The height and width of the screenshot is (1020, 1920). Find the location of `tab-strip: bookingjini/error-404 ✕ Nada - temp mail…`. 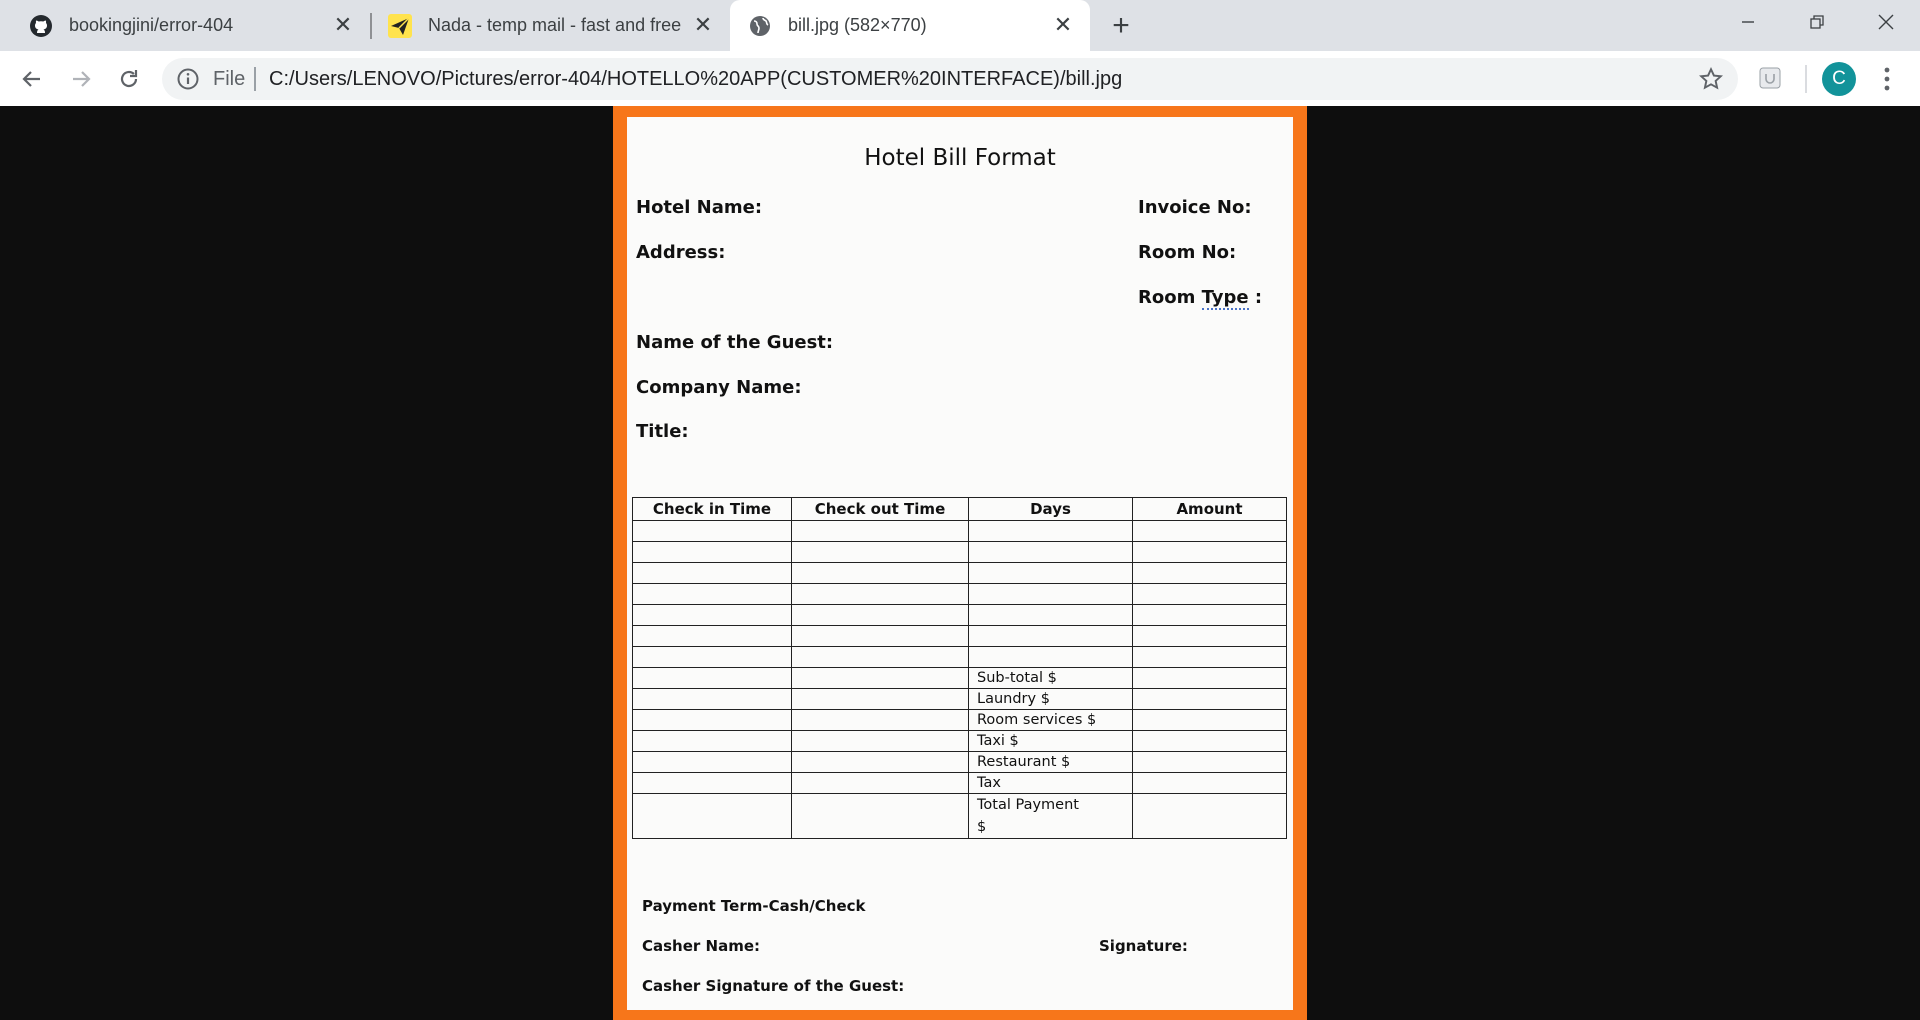

tab-strip: bookingjini/error-404 ✕ Nada - temp mail… is located at coordinates (960, 25).